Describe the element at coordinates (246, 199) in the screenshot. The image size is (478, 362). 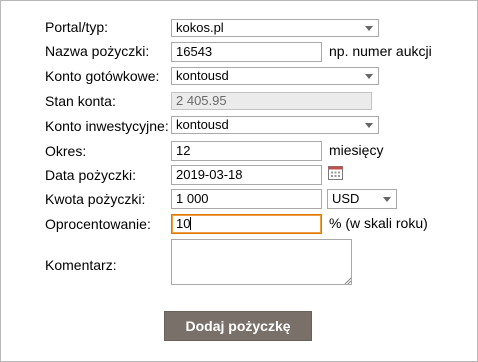
I see `amount-input: 1 000` at that location.